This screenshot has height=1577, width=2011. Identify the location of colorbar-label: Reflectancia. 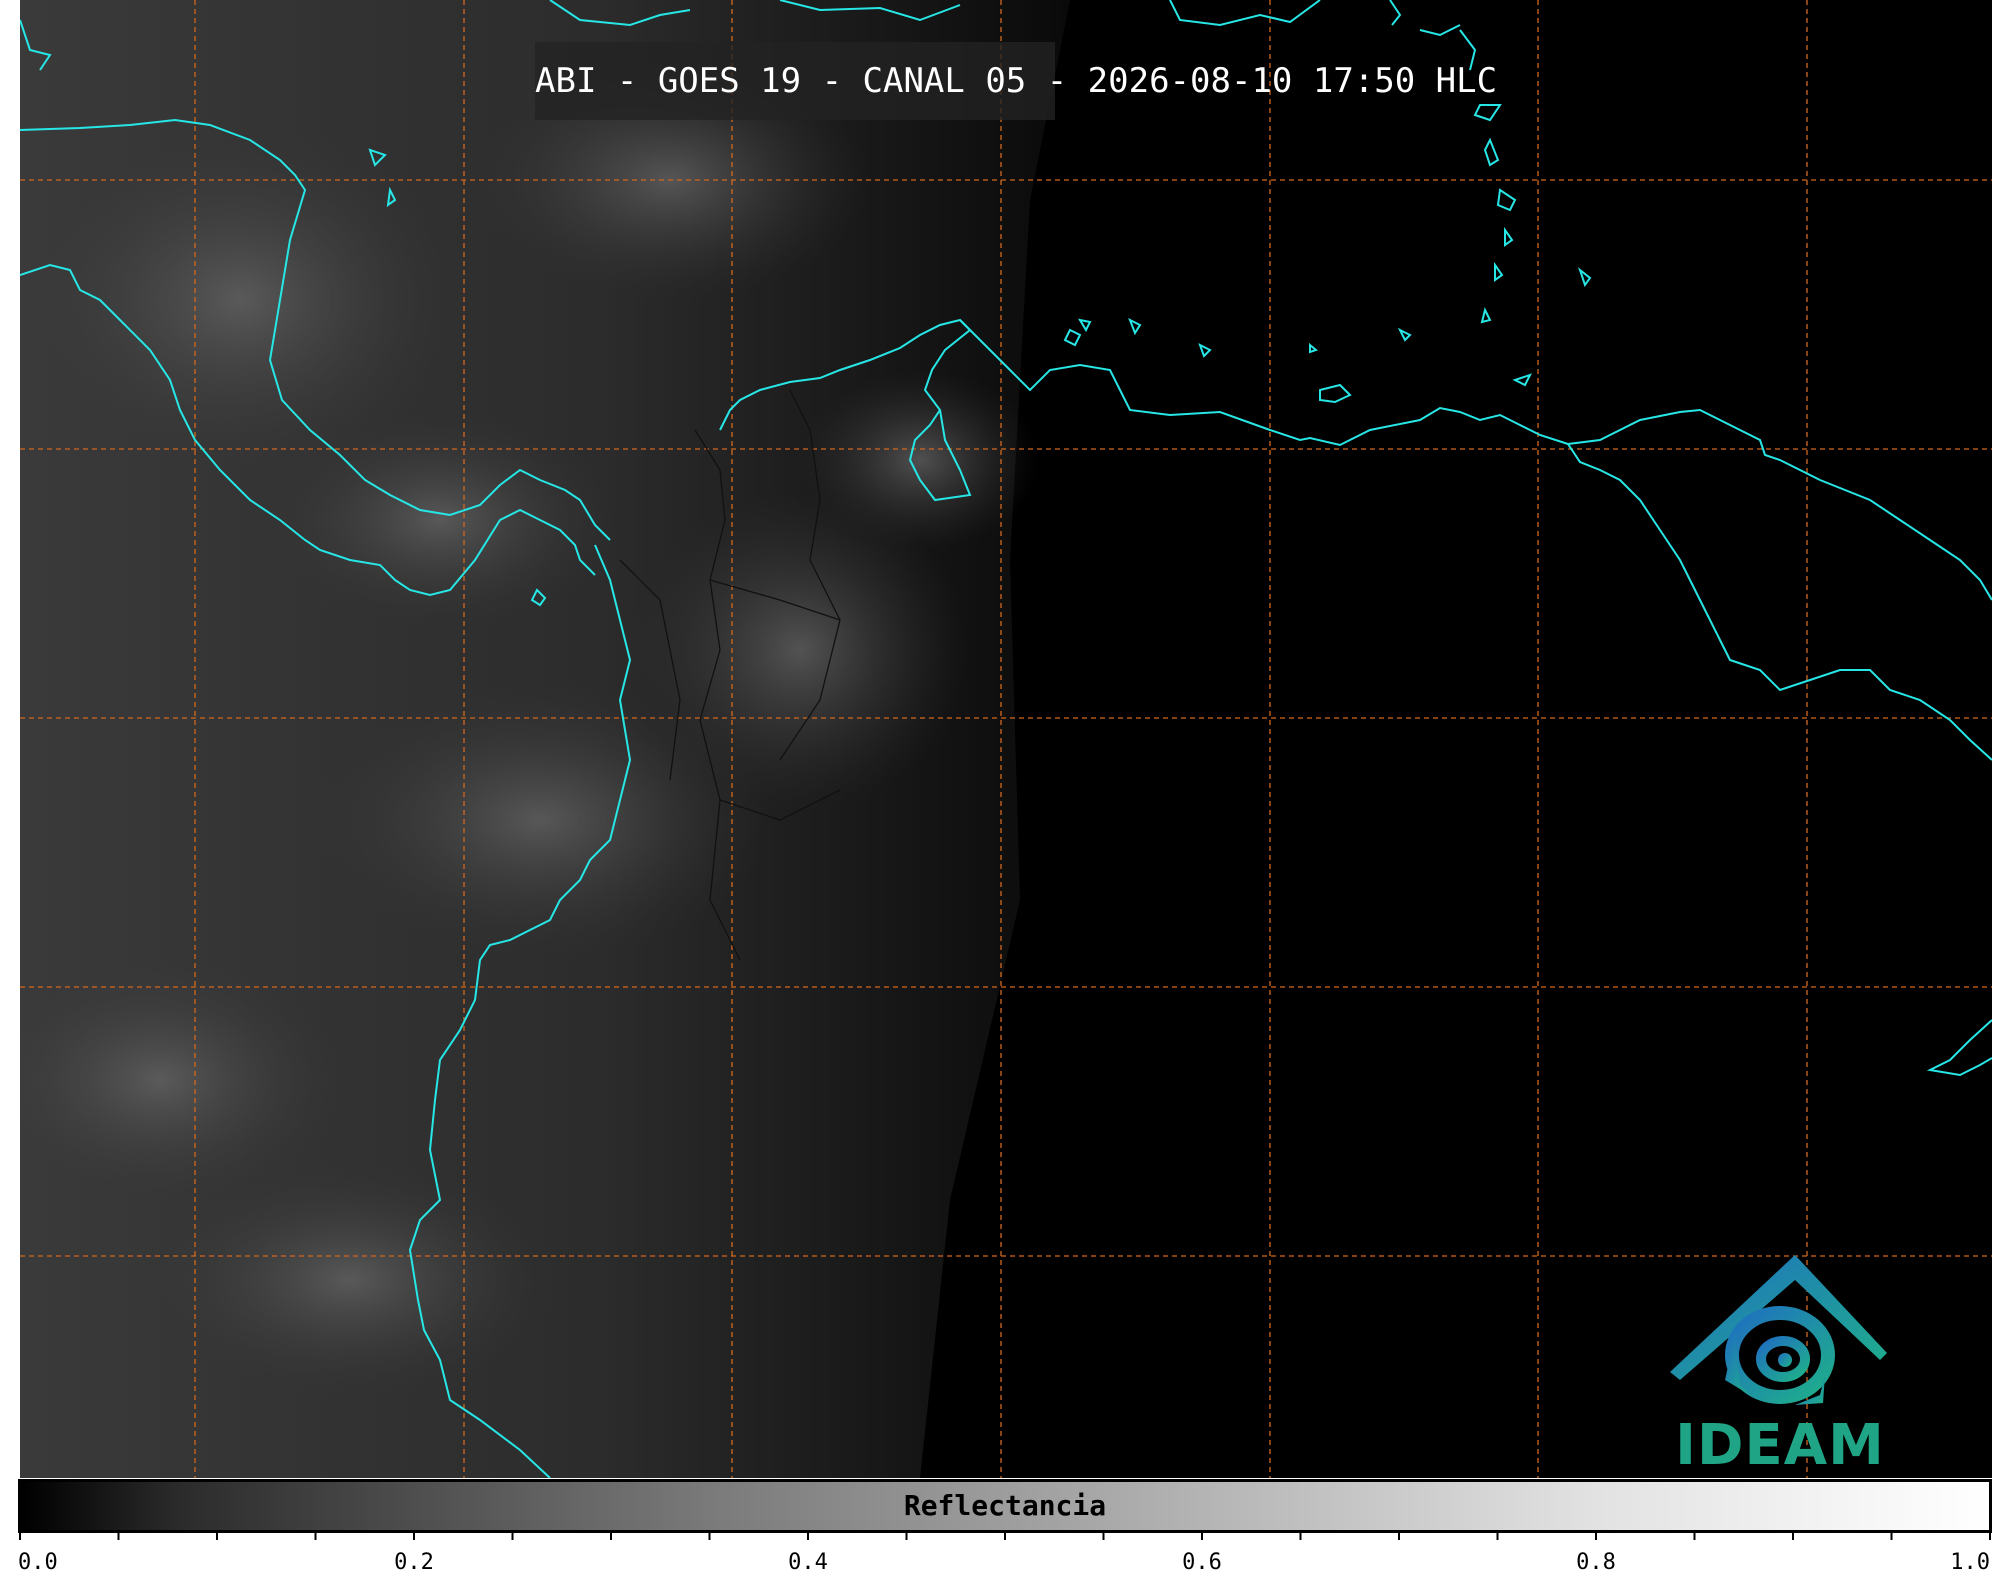
(1005, 1505).